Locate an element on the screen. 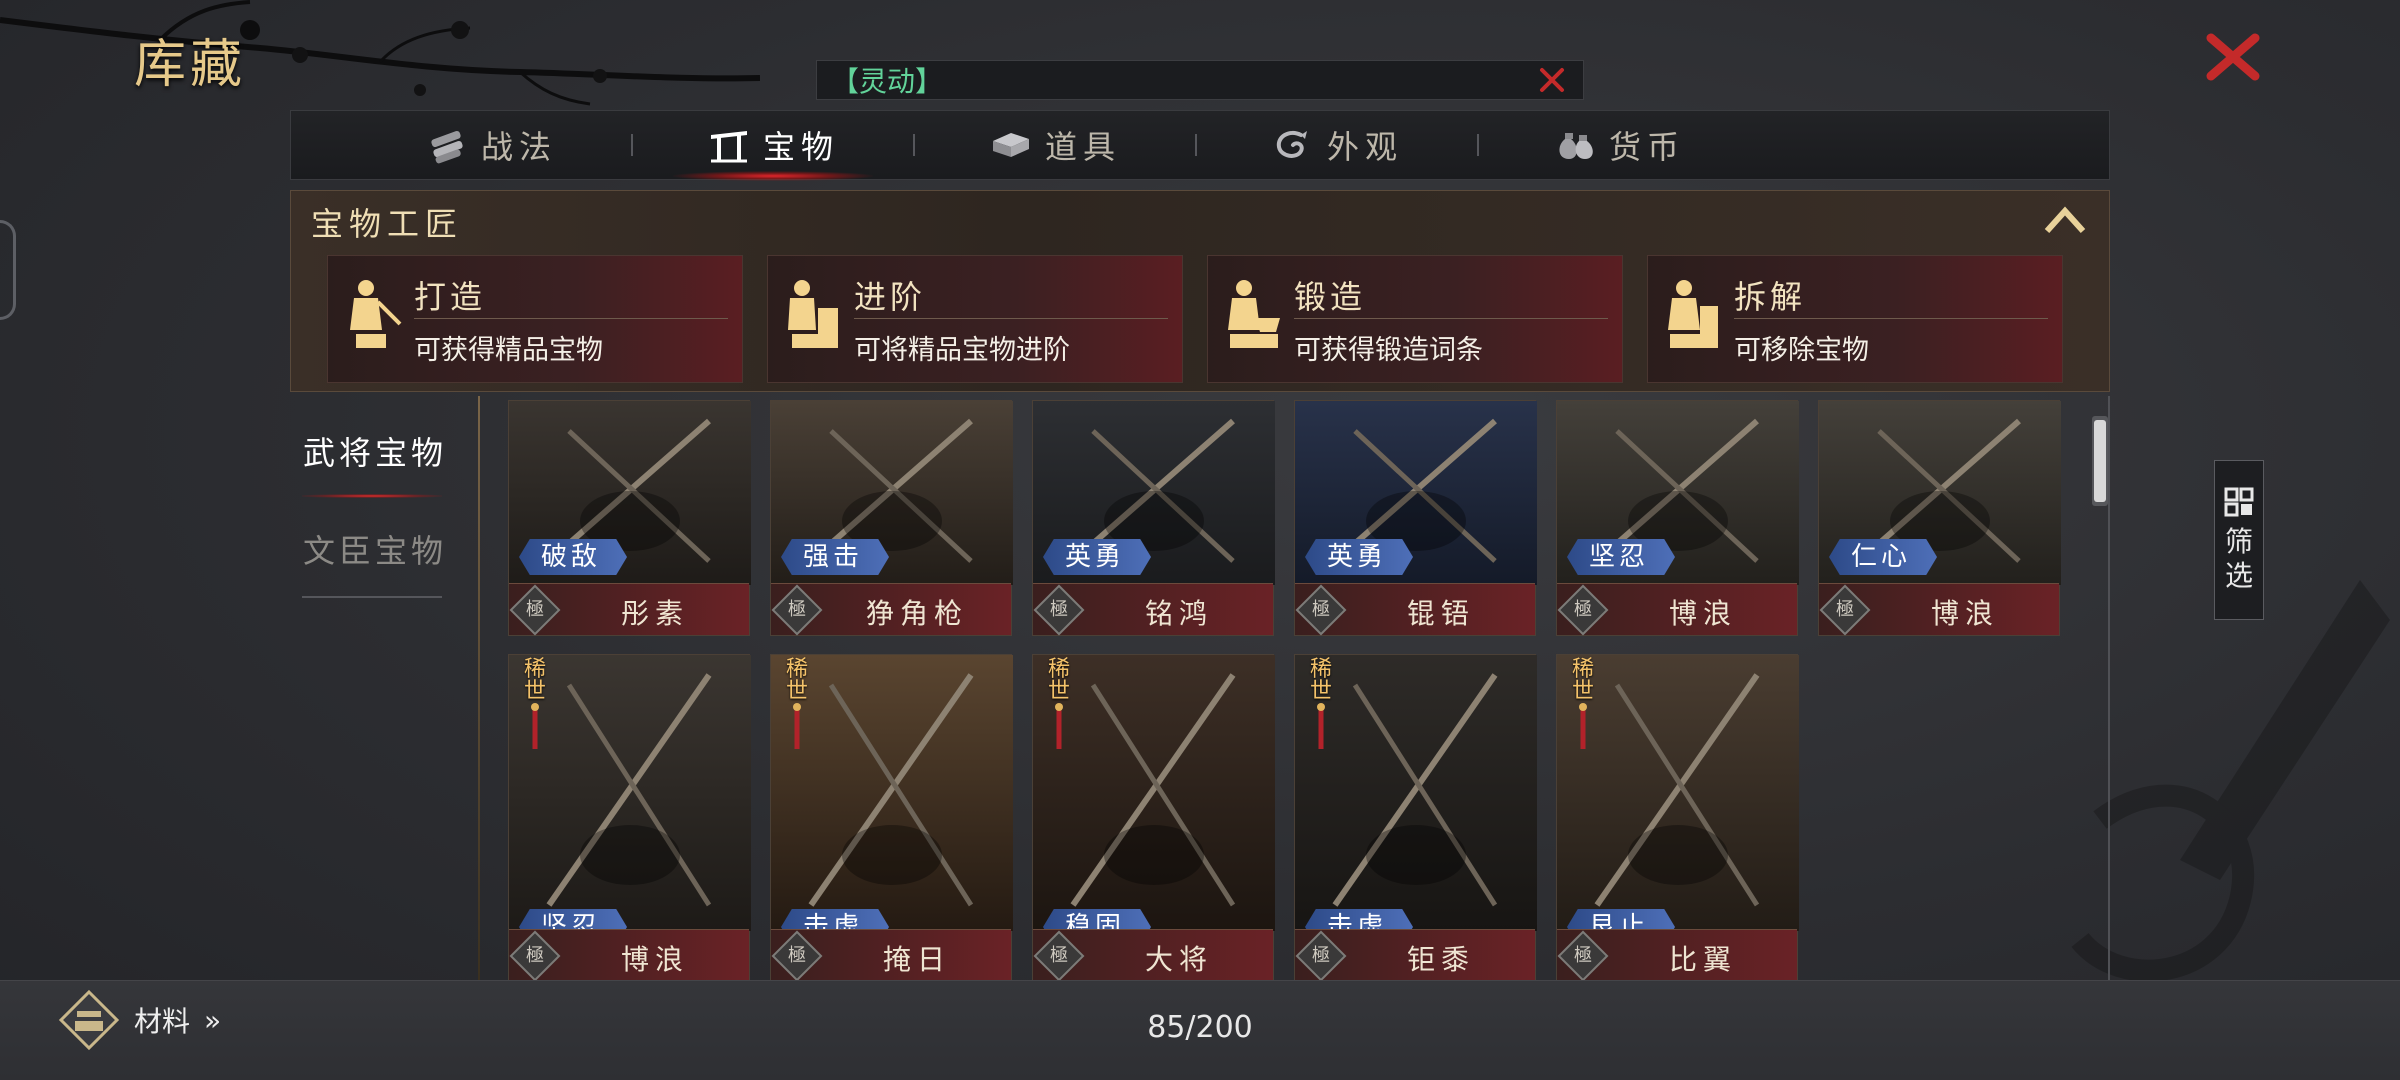 The image size is (2400, 1080). card-desc: 可获得锻造词条 is located at coordinates (1388, 350).